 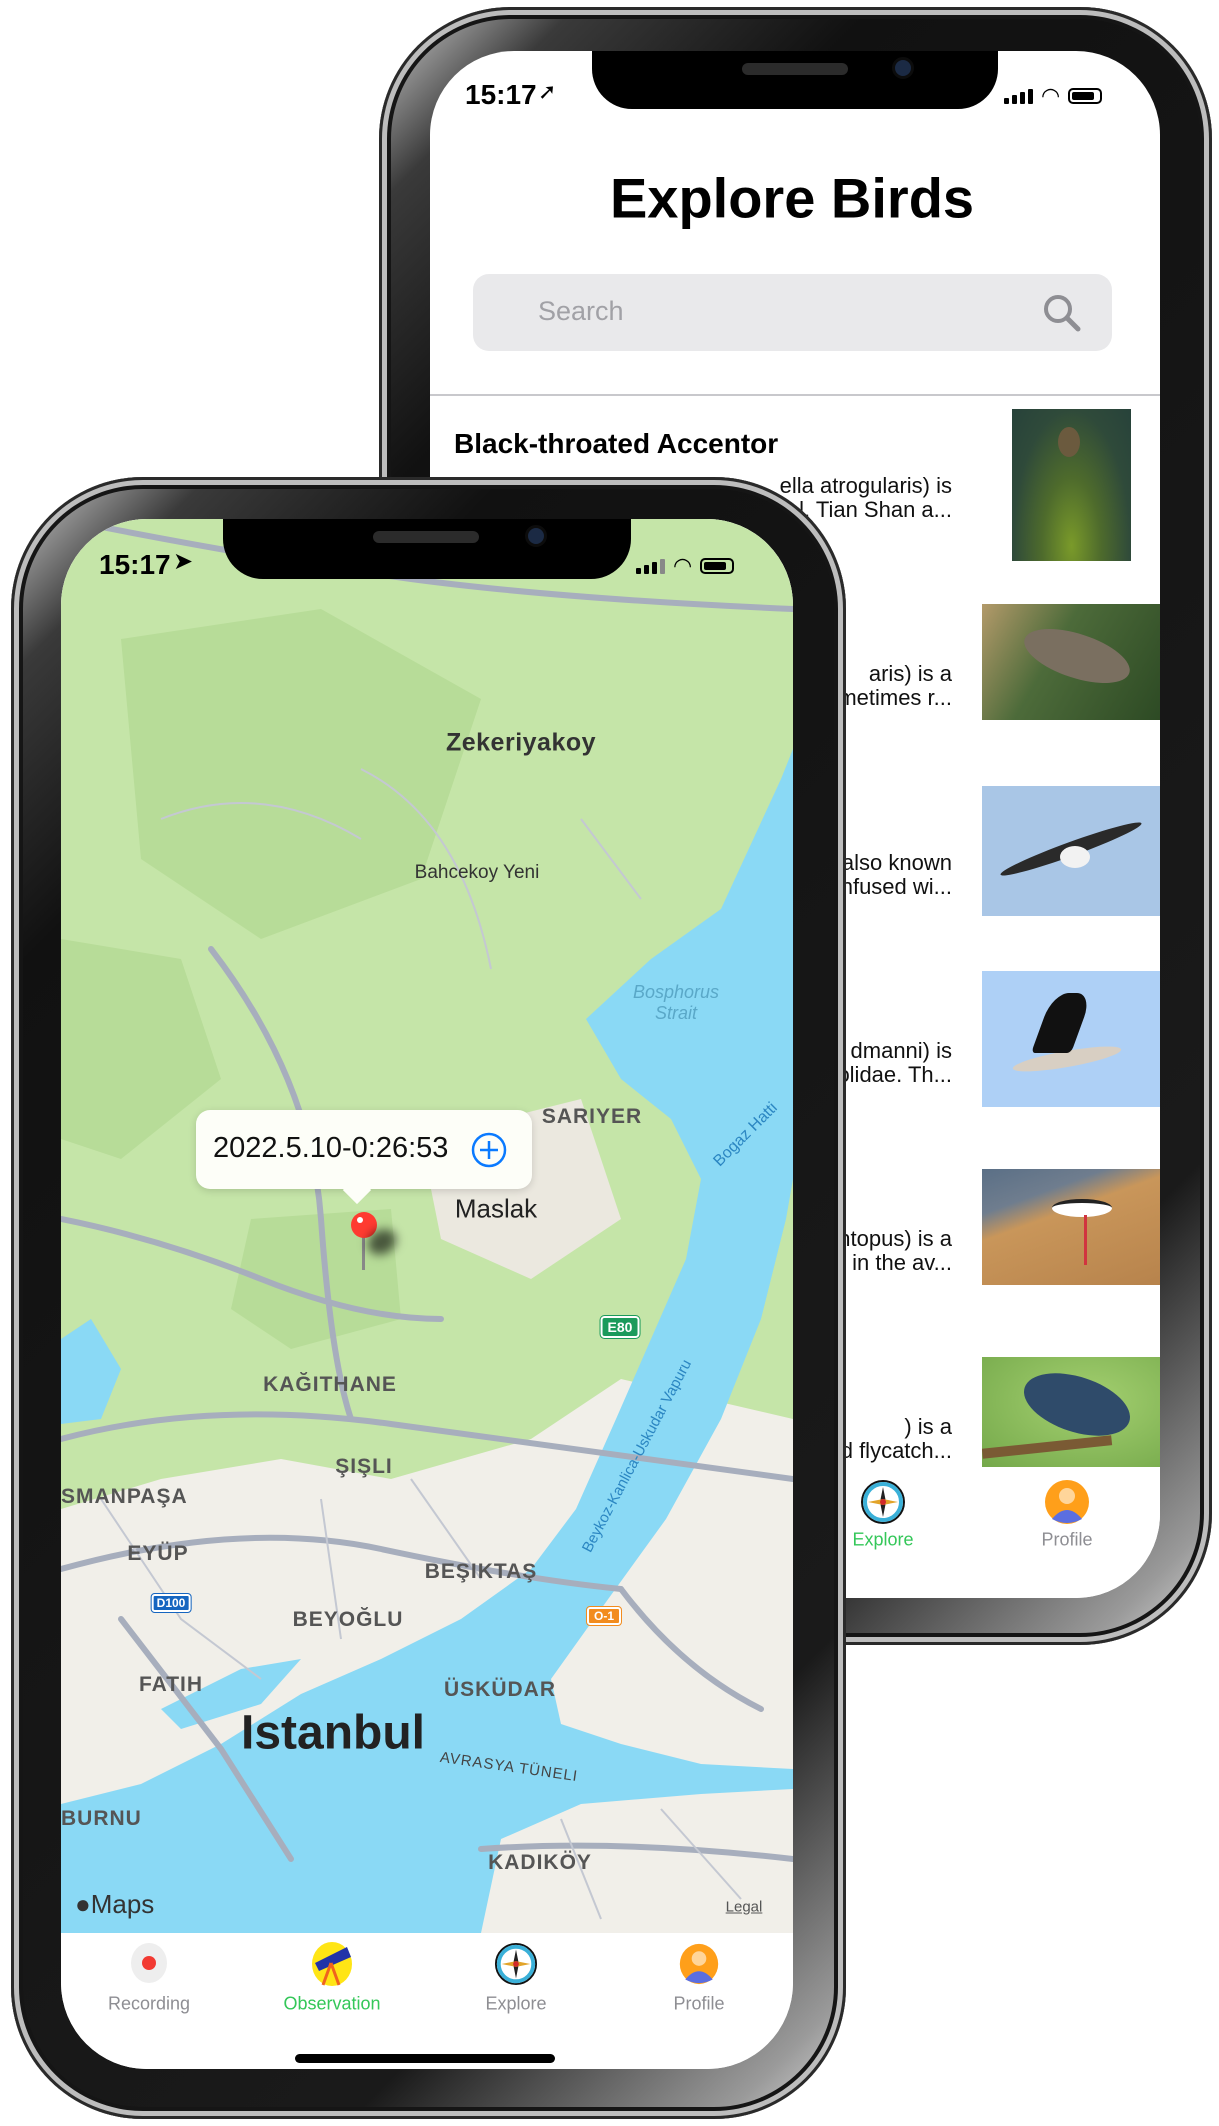 I want to click on search-icon, so click(x=1062, y=313).